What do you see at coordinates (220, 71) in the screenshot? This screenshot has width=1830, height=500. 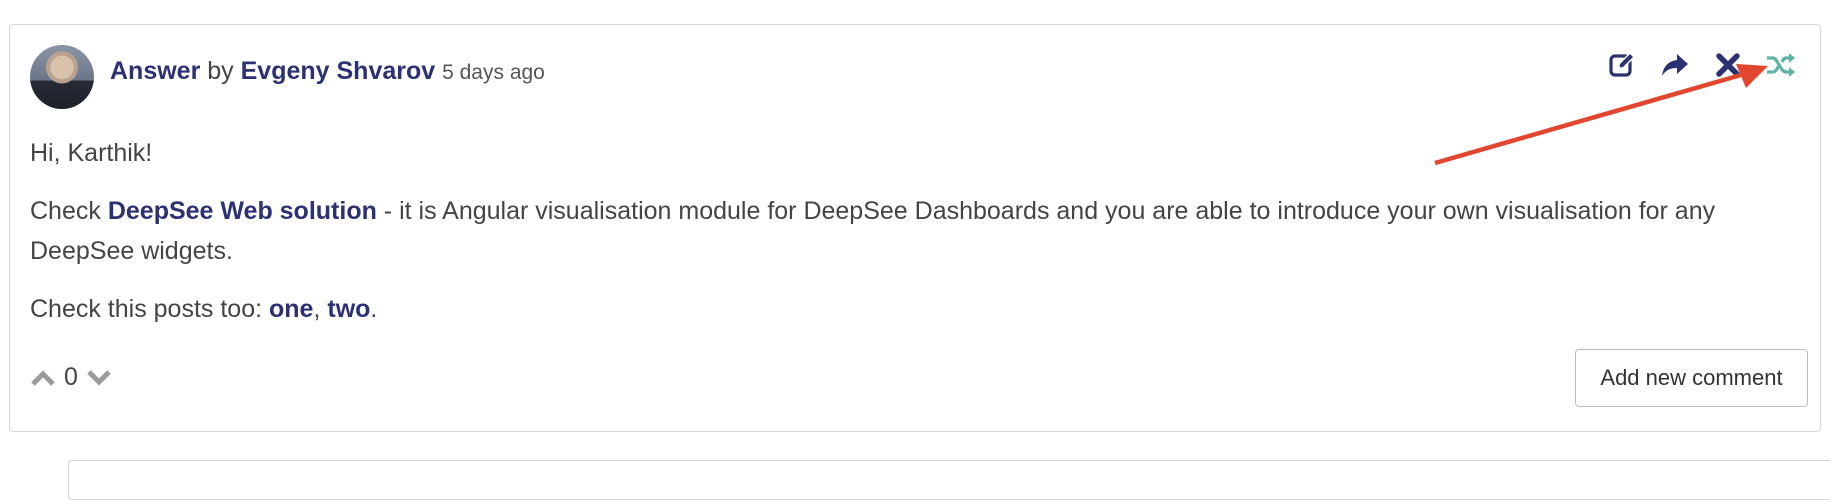 I see `by-text: by` at bounding box center [220, 71].